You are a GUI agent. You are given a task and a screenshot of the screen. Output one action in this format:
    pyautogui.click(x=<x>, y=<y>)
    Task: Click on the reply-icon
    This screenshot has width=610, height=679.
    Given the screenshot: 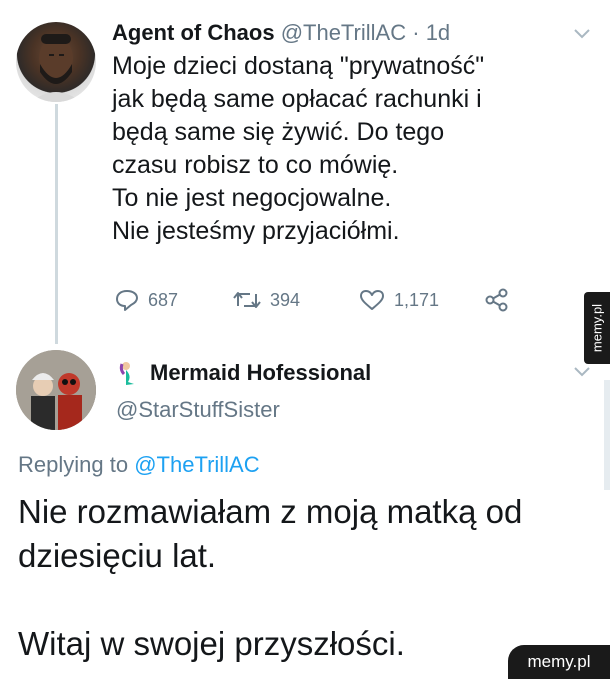 What is the action you would take?
    pyautogui.click(x=127, y=300)
    